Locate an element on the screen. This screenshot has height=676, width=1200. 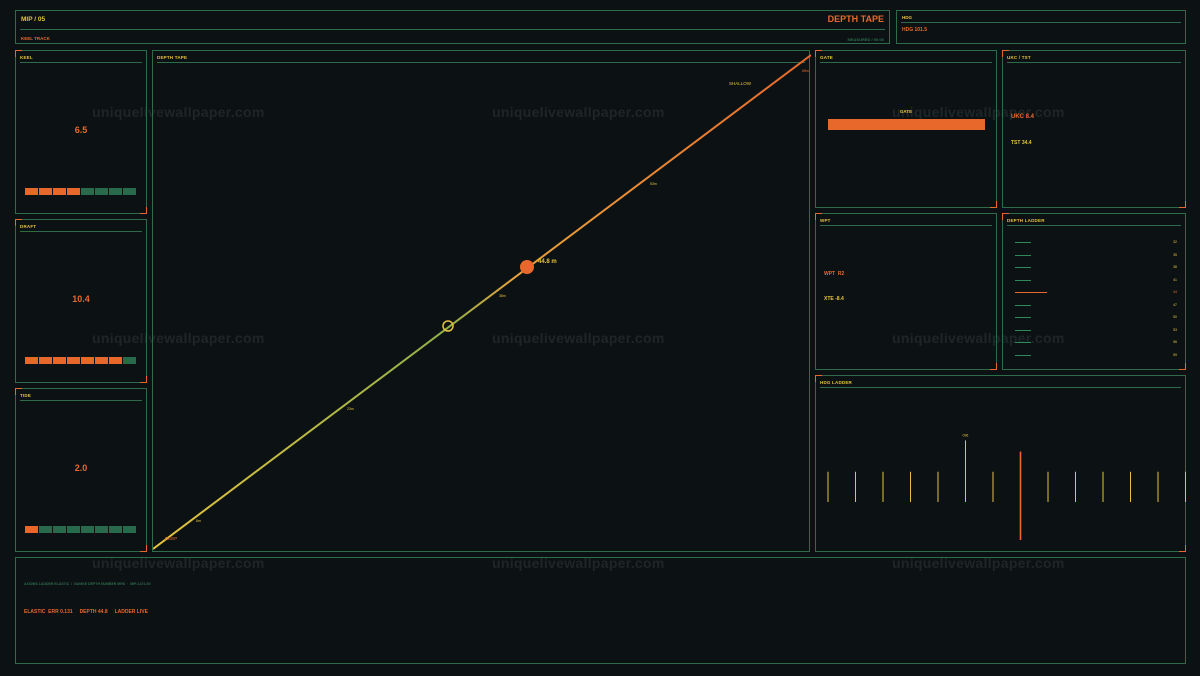
depth-tick: 68m is located at coordinates (805, 71).